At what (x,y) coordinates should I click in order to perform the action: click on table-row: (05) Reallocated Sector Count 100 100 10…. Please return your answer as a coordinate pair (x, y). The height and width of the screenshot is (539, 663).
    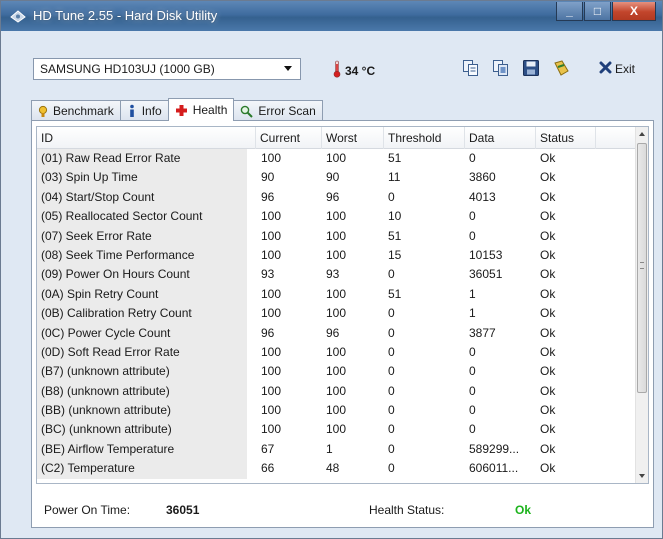
    Looking at the image, I should click on (337, 217).